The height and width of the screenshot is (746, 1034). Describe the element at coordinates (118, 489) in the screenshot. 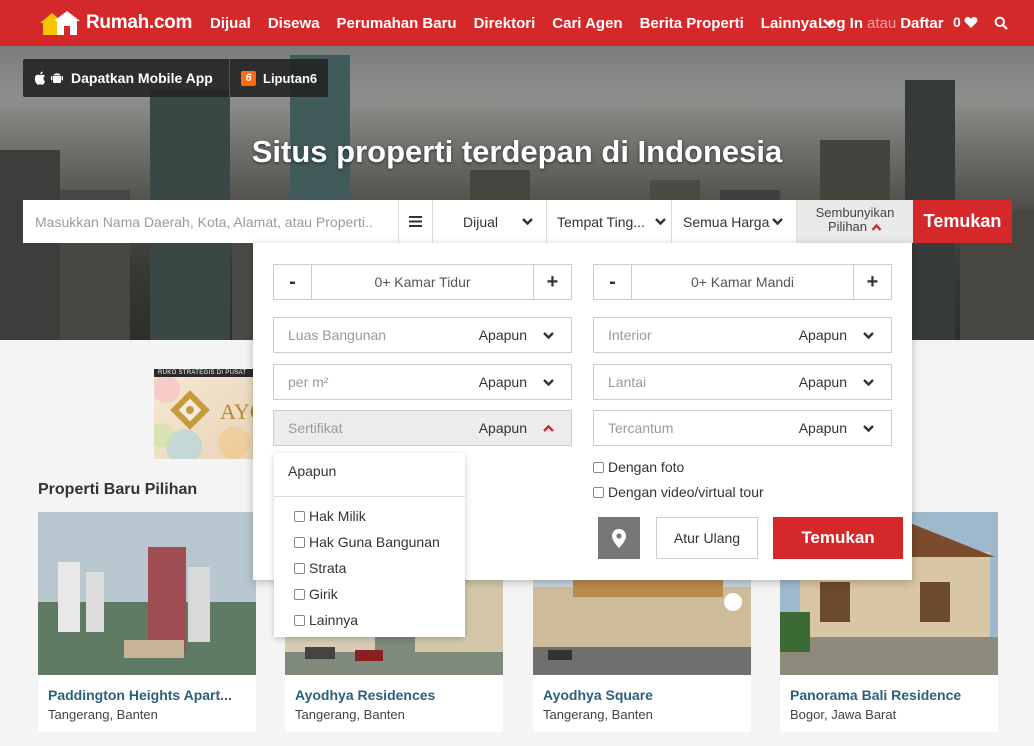

I see `section-title: Properti Baru Pilihan` at that location.